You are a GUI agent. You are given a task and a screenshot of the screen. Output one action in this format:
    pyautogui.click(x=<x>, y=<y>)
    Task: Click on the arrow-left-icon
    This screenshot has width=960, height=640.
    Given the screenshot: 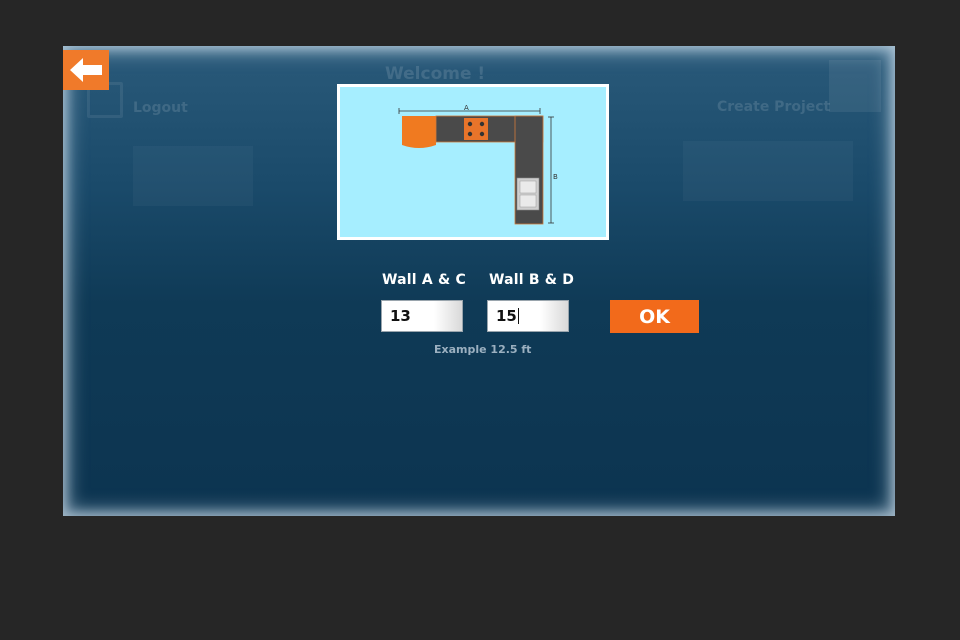 What is the action you would take?
    pyautogui.click(x=86, y=70)
    